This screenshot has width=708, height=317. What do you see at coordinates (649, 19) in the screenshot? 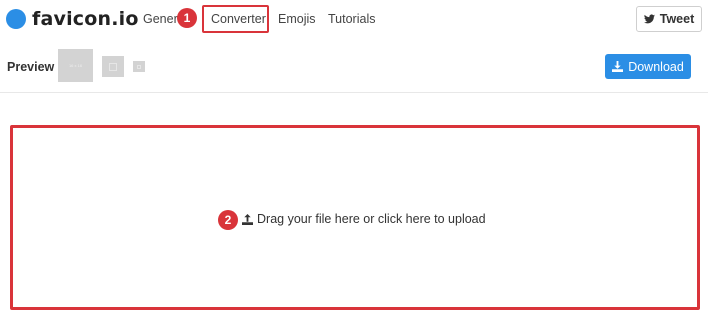
I see `twitter-icon` at bounding box center [649, 19].